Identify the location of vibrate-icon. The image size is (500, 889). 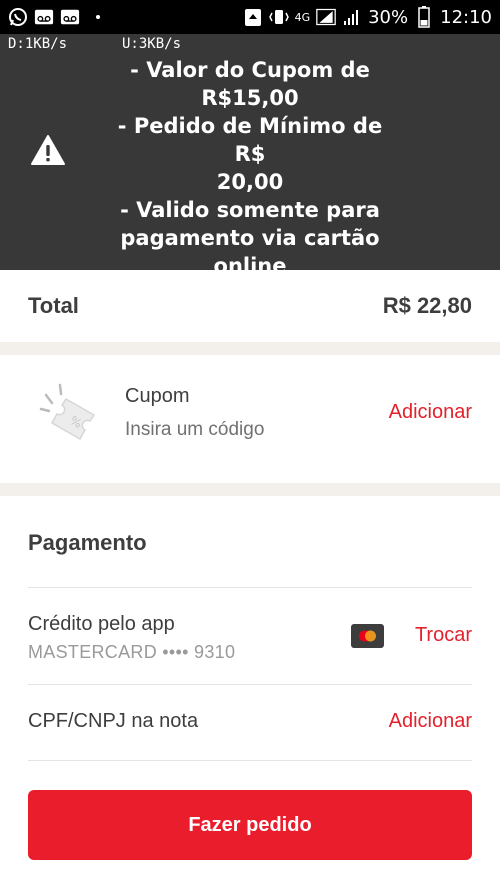
(278, 17).